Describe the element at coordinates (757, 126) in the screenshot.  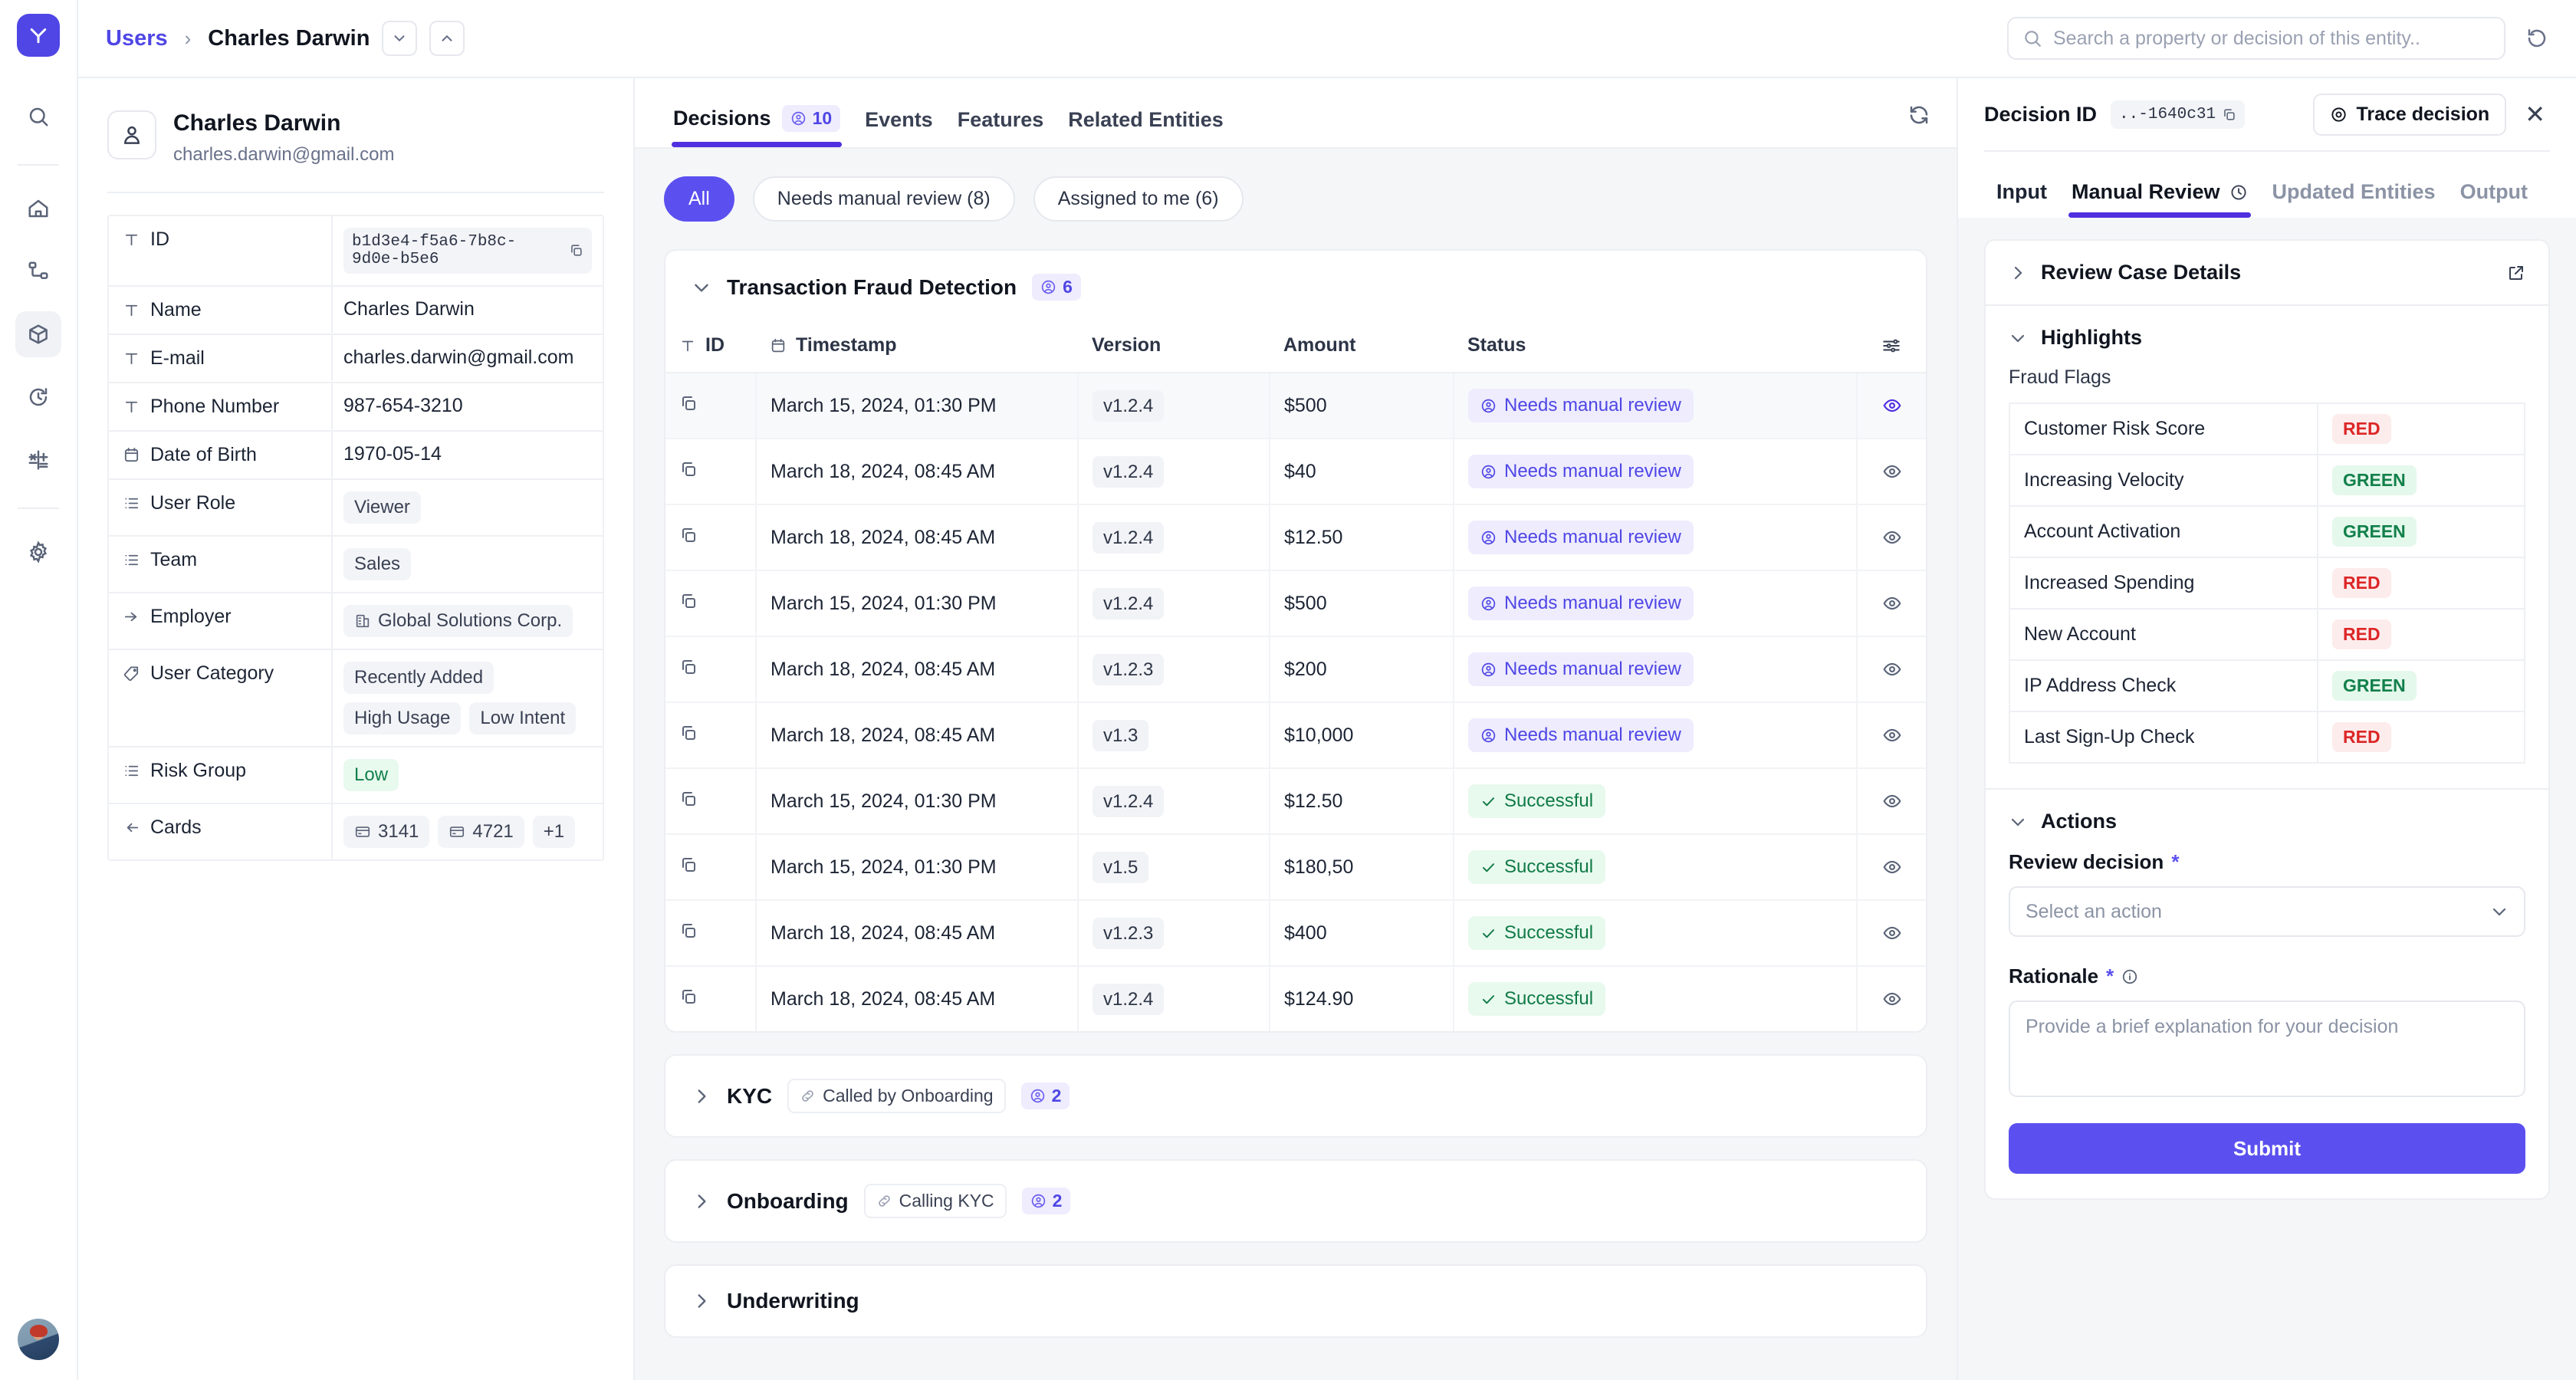
I see `tab-decisions: Decisions 10` at that location.